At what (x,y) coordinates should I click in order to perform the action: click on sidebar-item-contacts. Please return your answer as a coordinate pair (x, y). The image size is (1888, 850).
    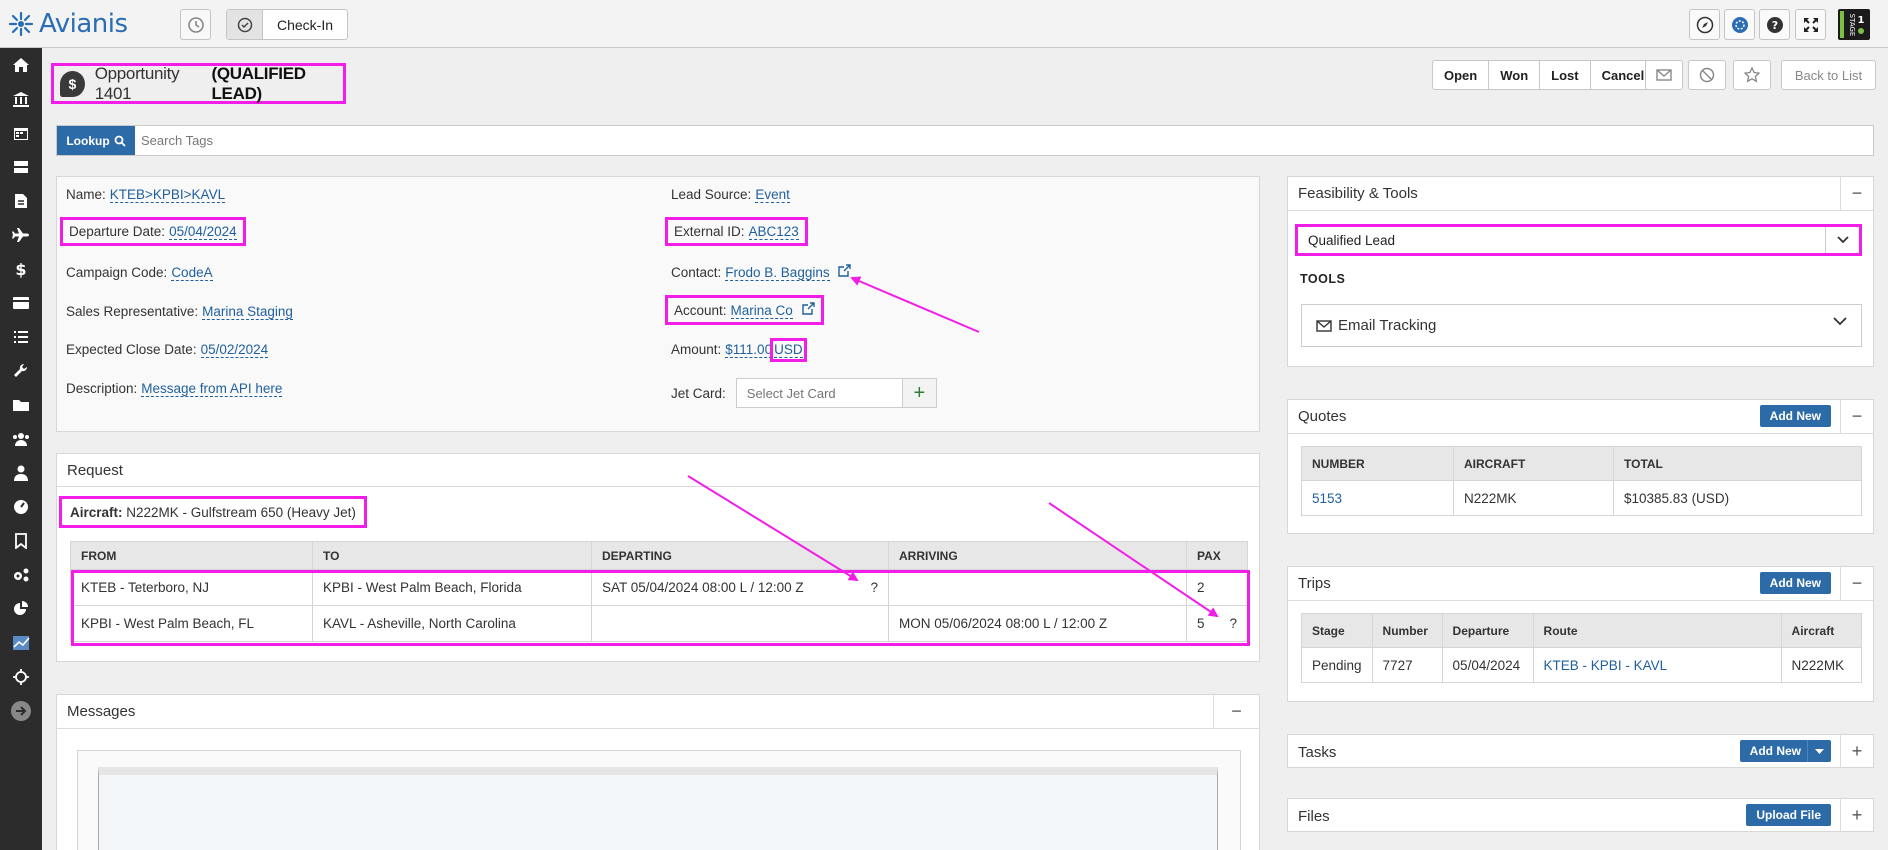
    Looking at the image, I should click on (21, 439).